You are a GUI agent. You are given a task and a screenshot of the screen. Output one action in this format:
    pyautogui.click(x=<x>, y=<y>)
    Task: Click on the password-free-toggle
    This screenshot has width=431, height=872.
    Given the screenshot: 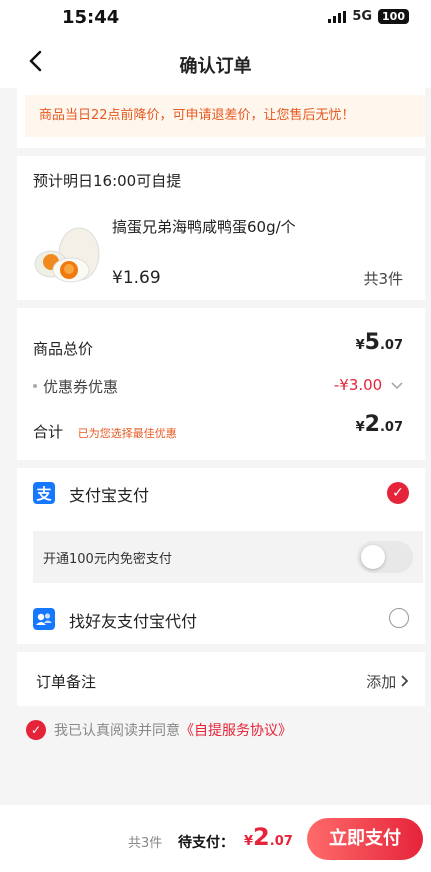 What is the action you would take?
    pyautogui.click(x=385, y=557)
    